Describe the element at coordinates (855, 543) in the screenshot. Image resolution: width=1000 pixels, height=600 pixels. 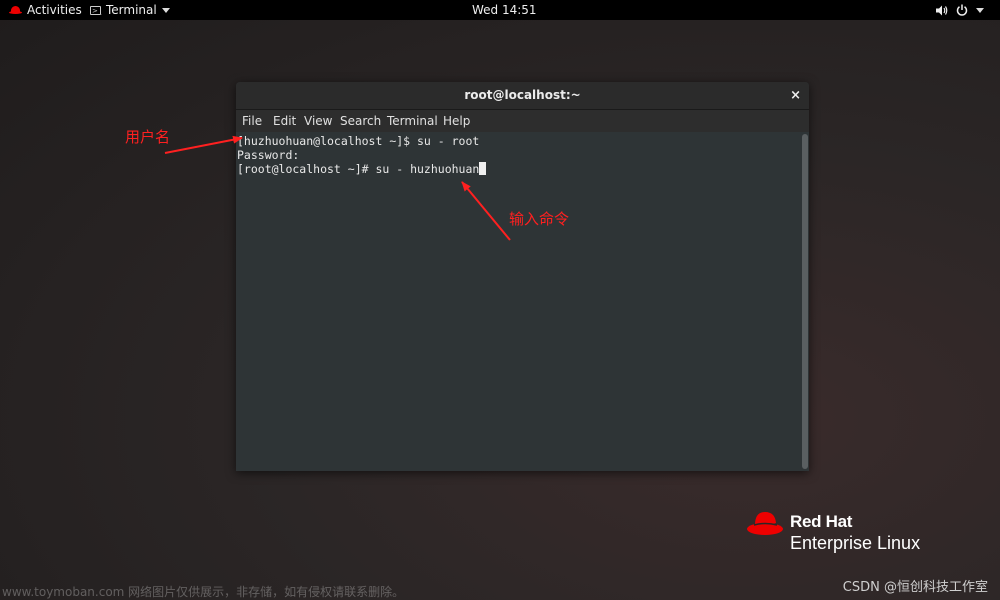
I see `brand-product: Enterprise Linux` at that location.